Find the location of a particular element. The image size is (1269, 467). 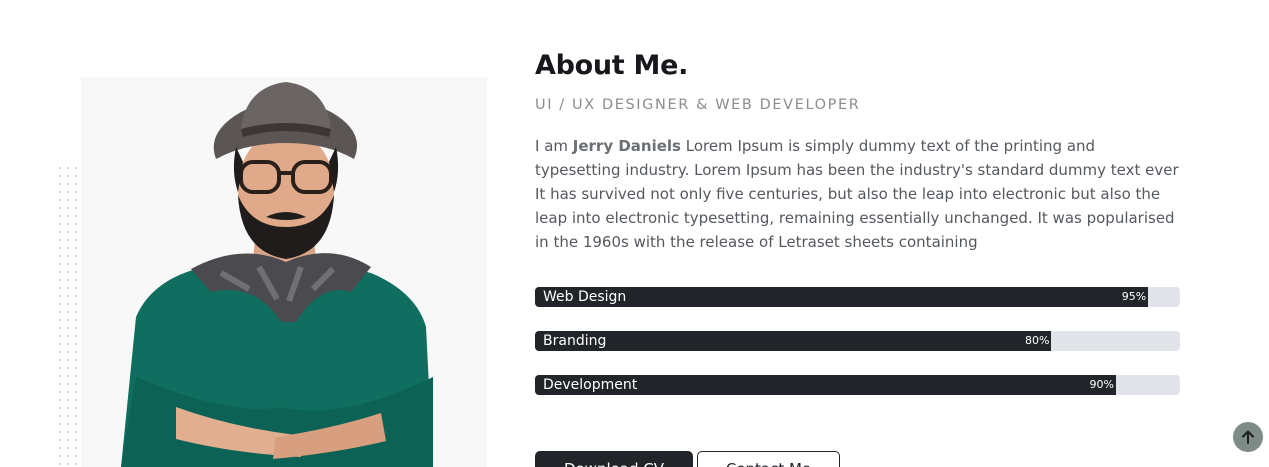

skill-bar-web-design: Web Design 95% is located at coordinates (857, 297).